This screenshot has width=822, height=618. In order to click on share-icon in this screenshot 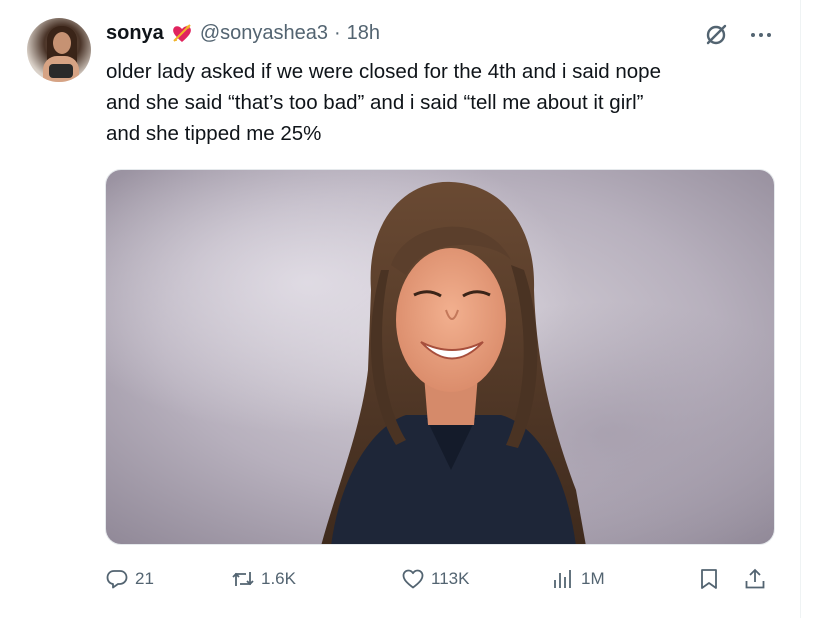, I will do `click(755, 578)`.